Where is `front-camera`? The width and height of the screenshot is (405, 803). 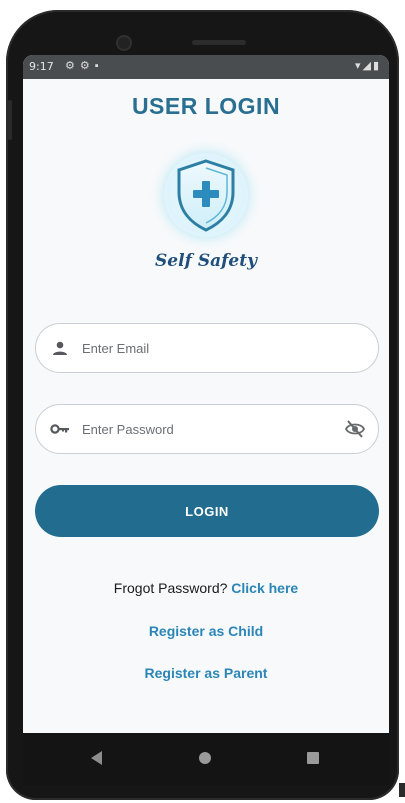
front-camera is located at coordinates (124, 43).